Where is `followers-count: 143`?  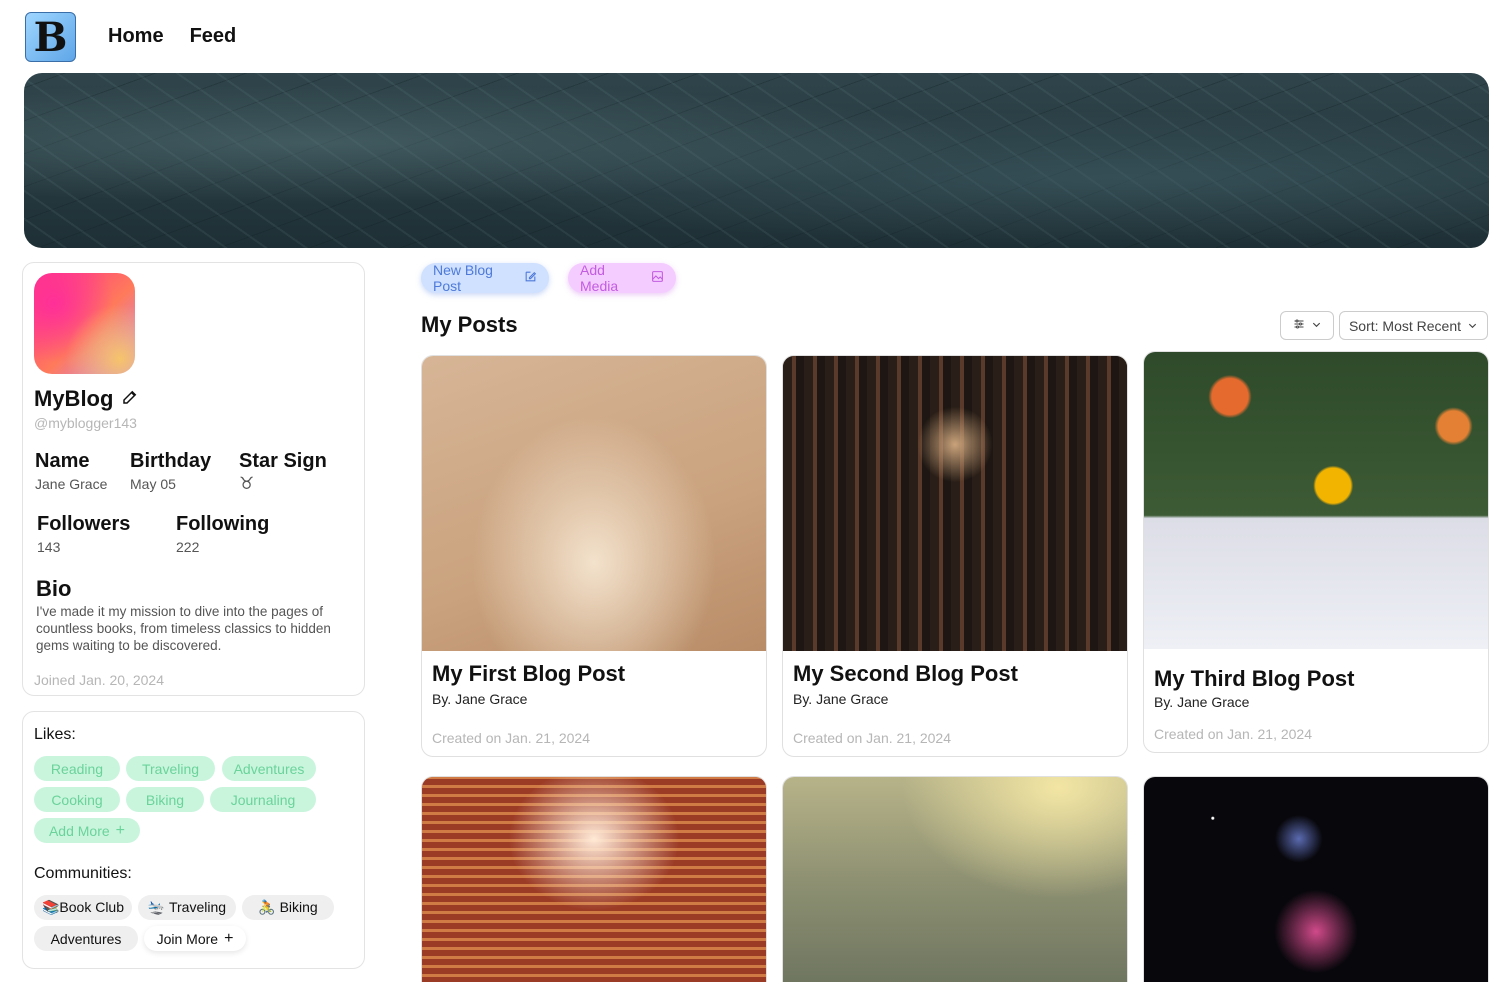 followers-count: 143 is located at coordinates (49, 547).